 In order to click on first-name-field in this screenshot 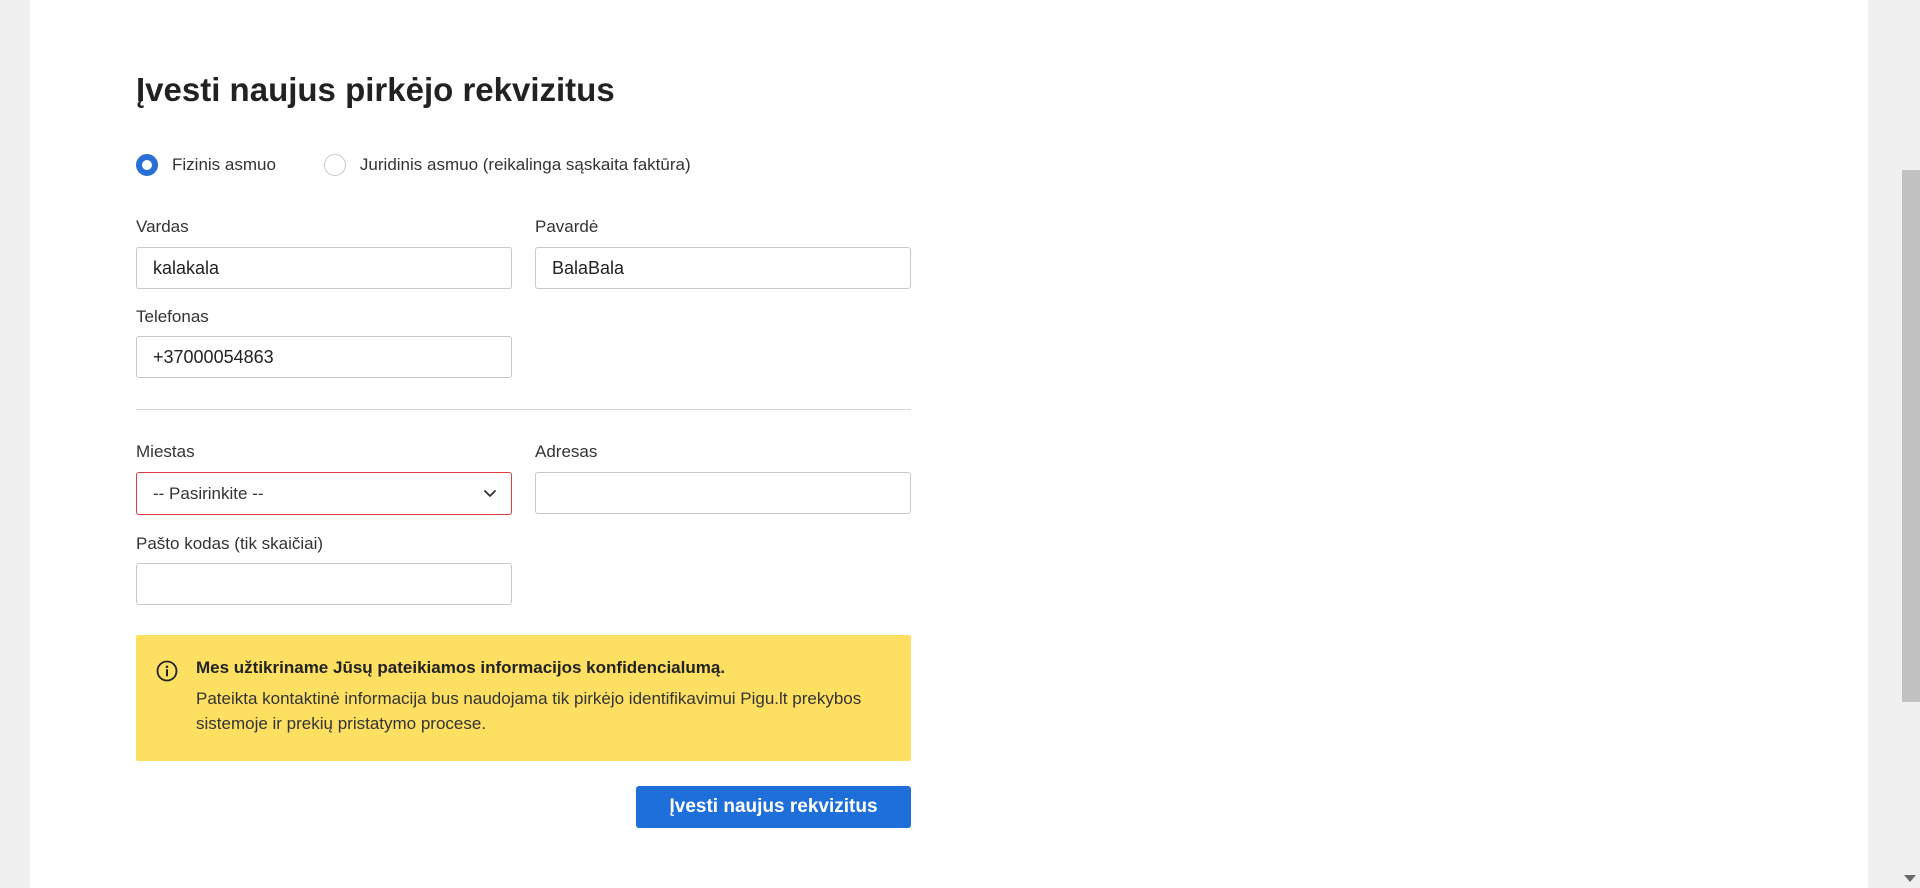, I will do `click(324, 268)`.